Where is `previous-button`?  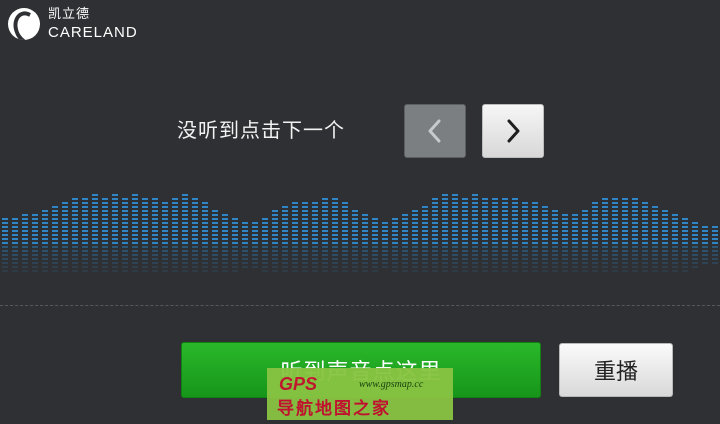
previous-button is located at coordinates (435, 131).